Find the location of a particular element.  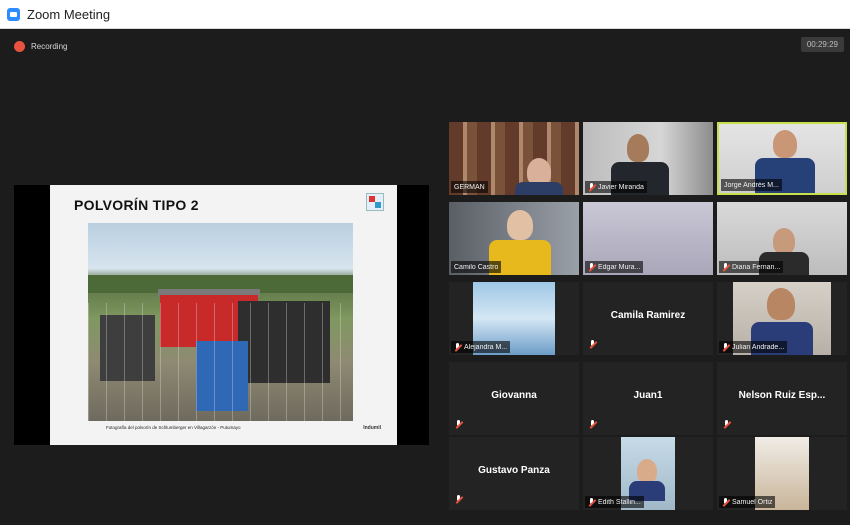

participant-tile: Camila Ramirez is located at coordinates (648, 318).